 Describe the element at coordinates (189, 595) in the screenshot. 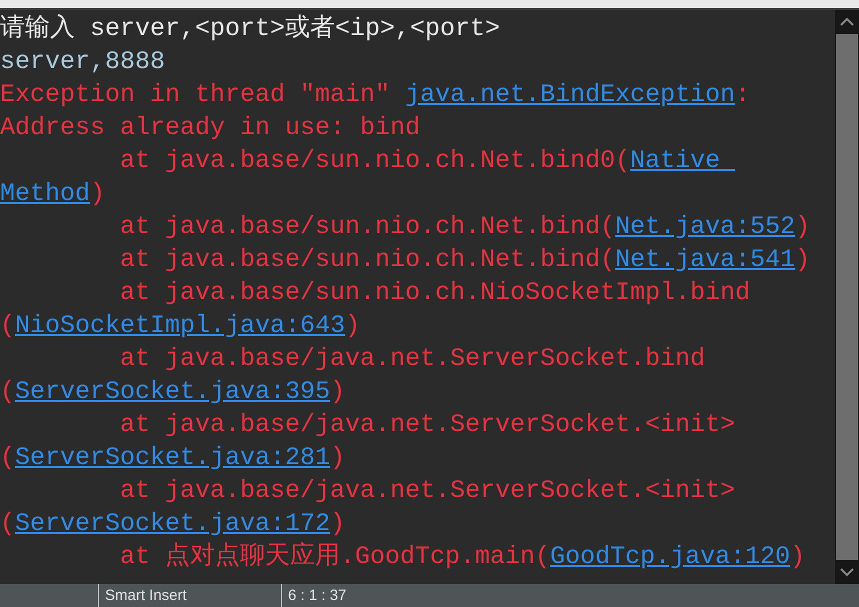

I see `insert-mode-label: Smart Insert` at that location.